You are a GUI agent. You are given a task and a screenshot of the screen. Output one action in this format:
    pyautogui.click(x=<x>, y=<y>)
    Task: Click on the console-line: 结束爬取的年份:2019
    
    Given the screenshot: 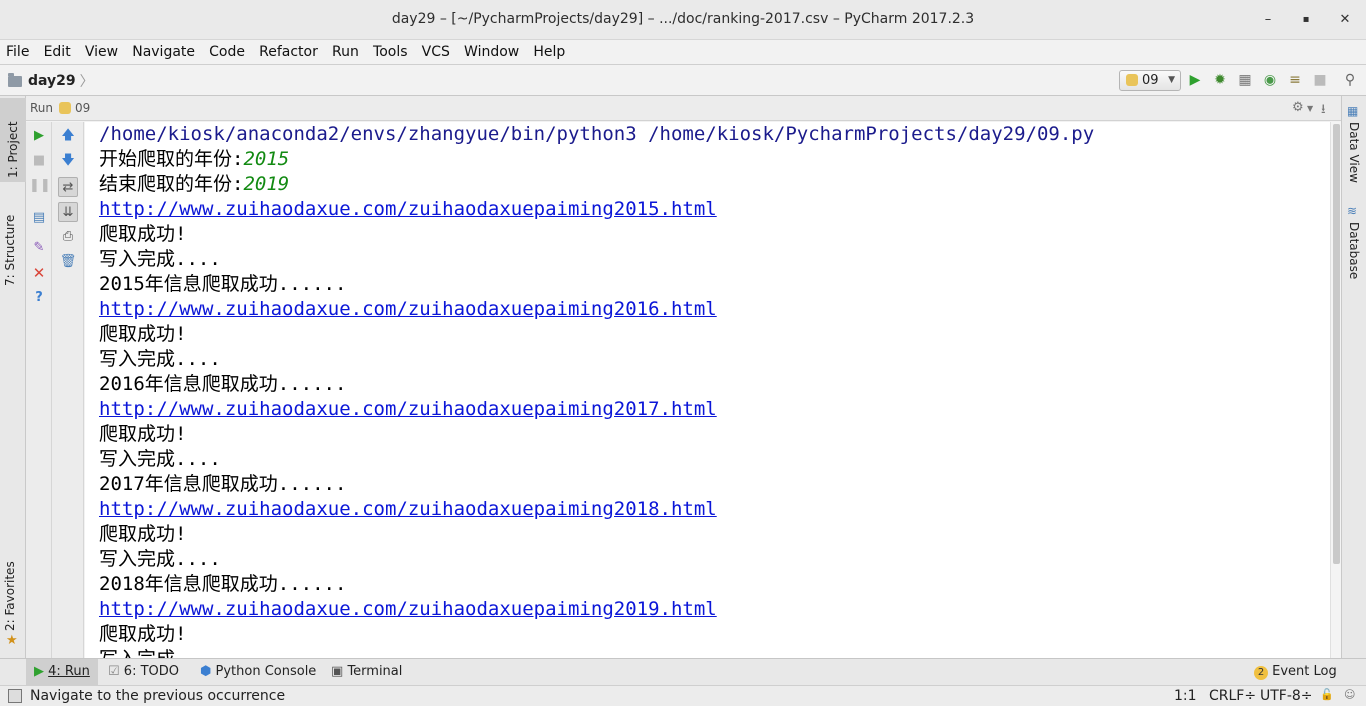 What is the action you would take?
    pyautogui.click(x=194, y=184)
    